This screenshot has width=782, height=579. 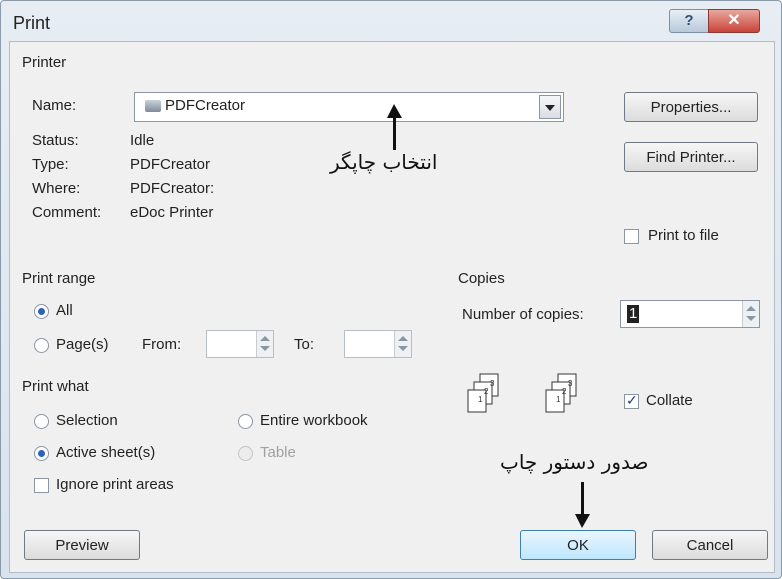 I want to click on printer-icon, so click(x=153, y=106).